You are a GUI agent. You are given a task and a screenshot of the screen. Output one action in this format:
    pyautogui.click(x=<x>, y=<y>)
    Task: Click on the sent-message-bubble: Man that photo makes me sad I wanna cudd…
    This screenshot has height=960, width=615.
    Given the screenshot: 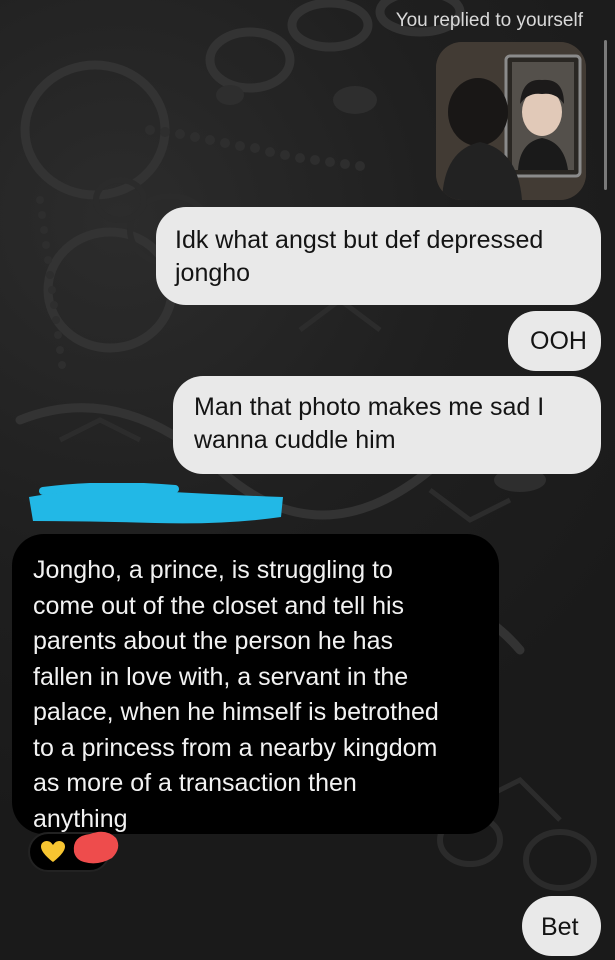 What is the action you would take?
    pyautogui.click(x=387, y=425)
    